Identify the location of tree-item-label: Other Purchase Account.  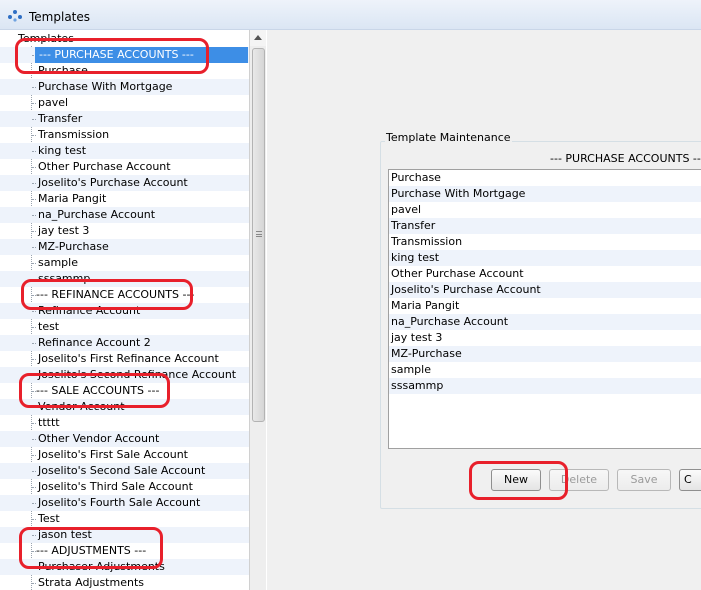
(104, 166).